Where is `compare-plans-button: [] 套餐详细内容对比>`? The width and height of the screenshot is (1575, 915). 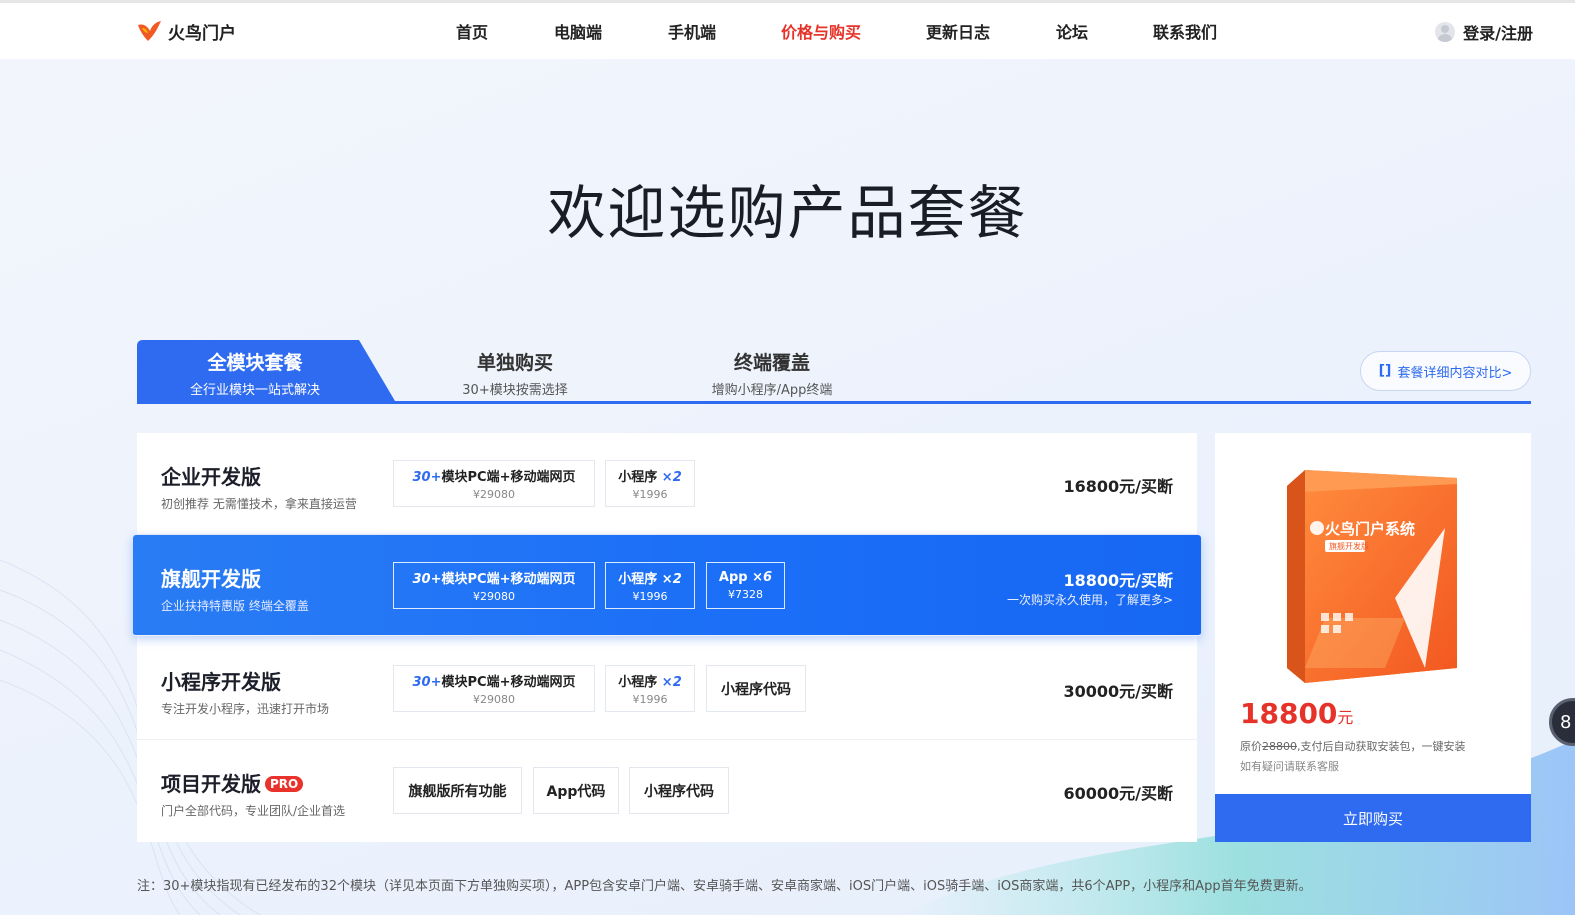
compare-plans-button: [] 套餐详细内容对比> is located at coordinates (1445, 371).